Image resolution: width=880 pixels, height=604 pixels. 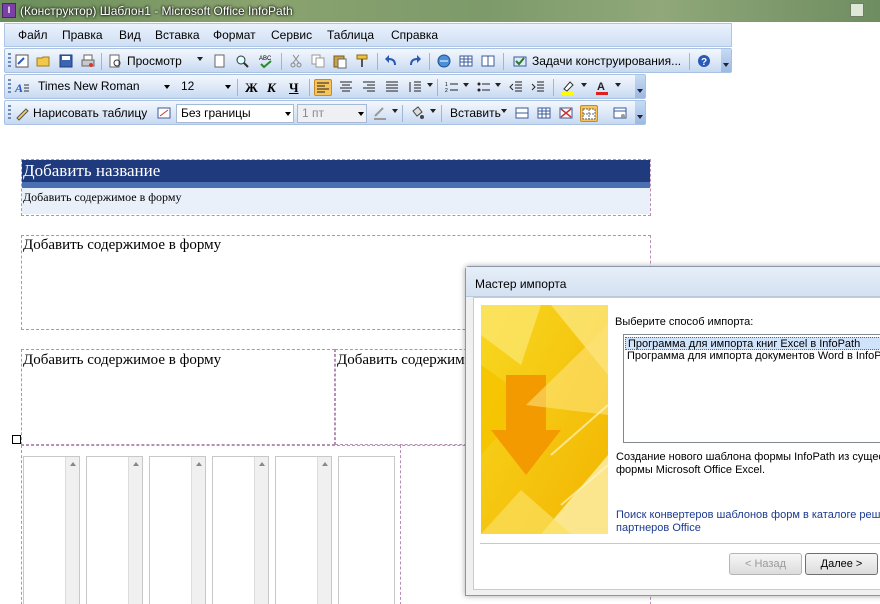 What do you see at coordinates (271, 88) in the screenshot?
I see `italic-button: К` at bounding box center [271, 88].